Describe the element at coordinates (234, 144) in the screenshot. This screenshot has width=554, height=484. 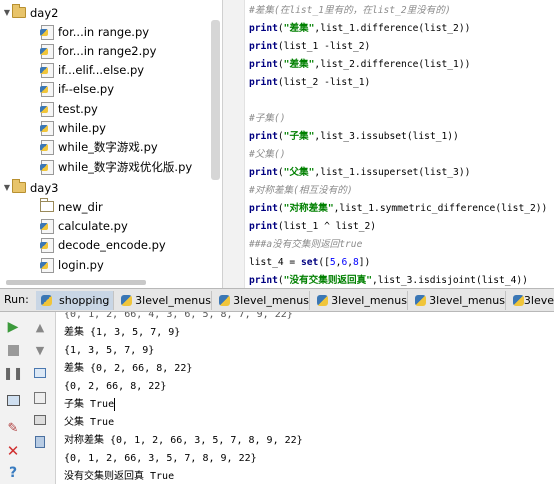
I see `editor-gutter` at that location.